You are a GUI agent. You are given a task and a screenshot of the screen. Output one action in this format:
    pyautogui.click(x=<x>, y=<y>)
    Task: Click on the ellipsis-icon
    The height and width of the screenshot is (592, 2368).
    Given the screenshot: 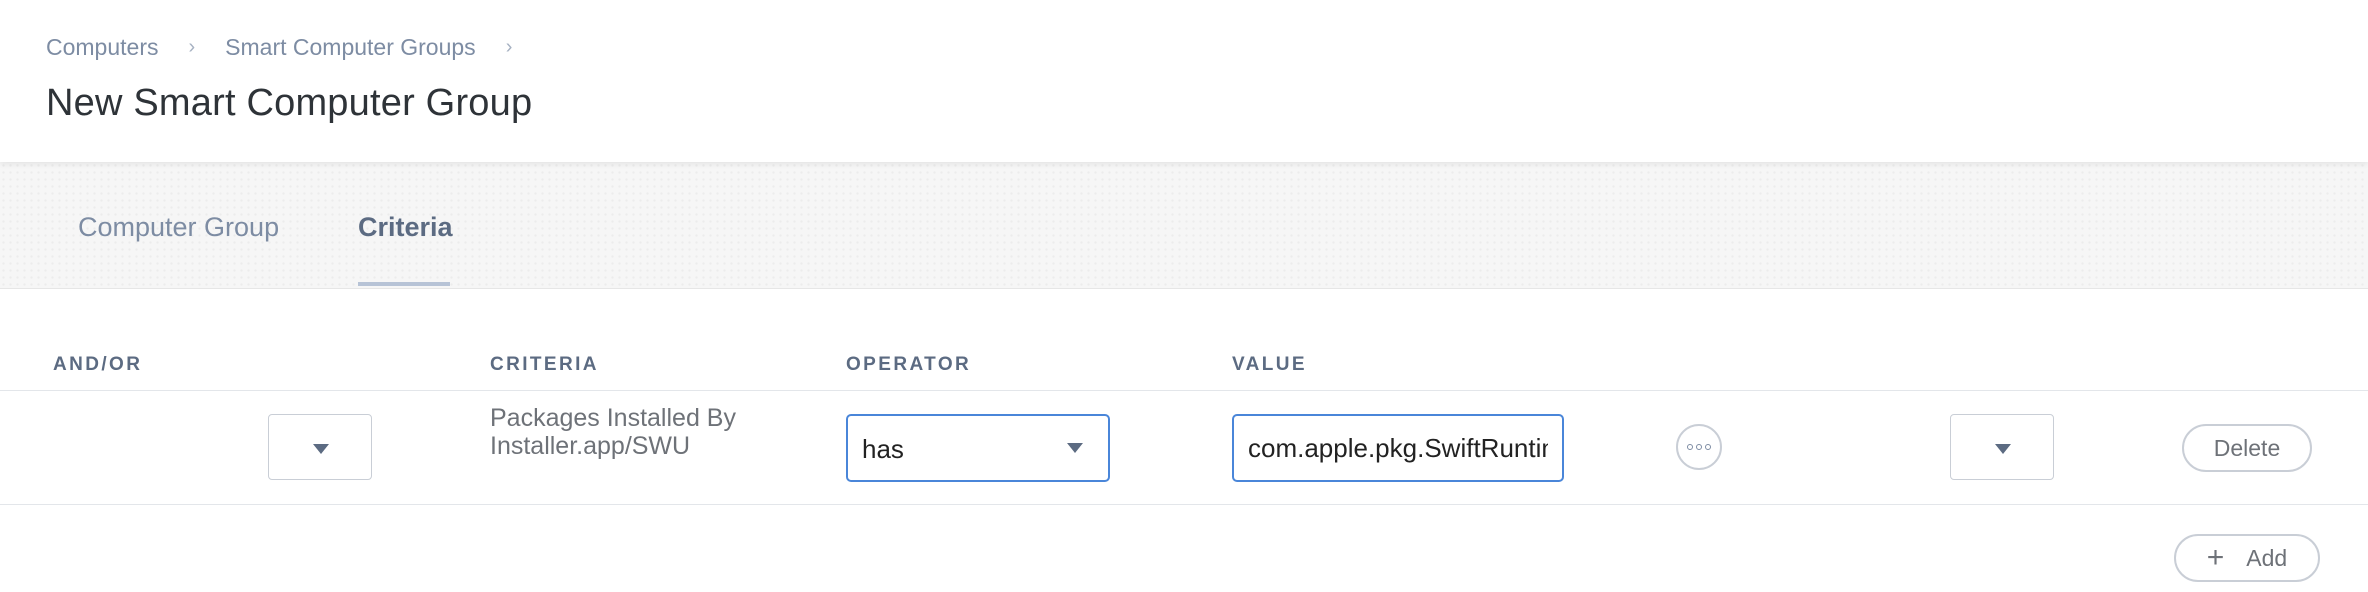 What is the action you would take?
    pyautogui.click(x=1690, y=447)
    